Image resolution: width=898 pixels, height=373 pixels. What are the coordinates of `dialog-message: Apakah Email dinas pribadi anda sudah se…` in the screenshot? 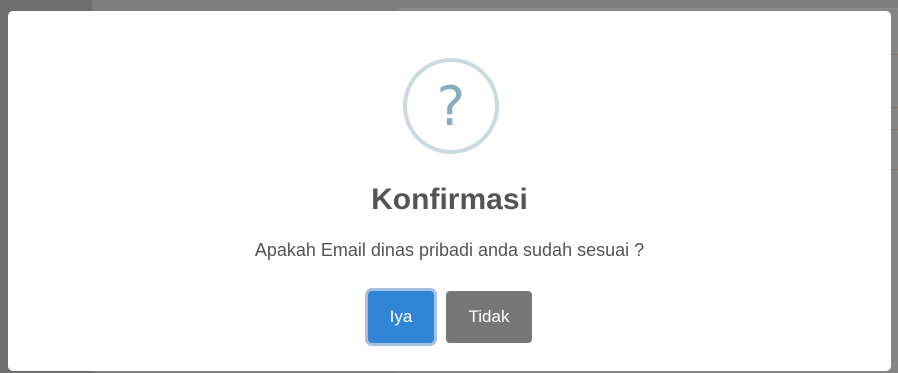 It's located at (449, 250).